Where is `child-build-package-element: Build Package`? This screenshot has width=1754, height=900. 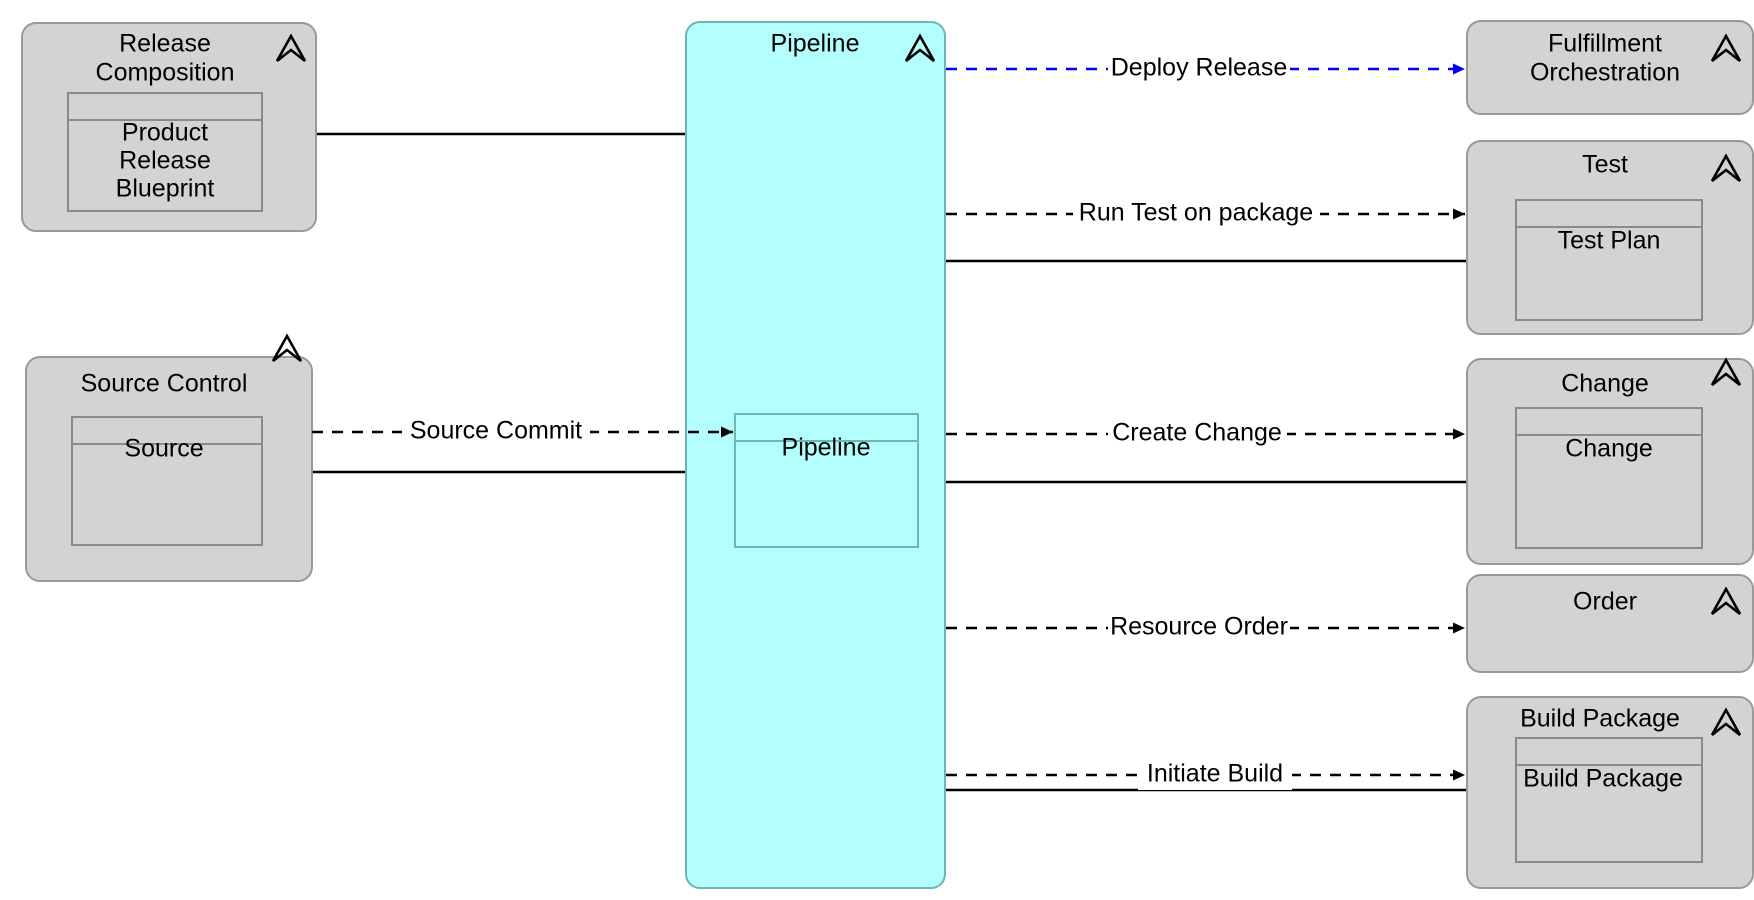 child-build-package-element: Build Package is located at coordinates (1609, 800).